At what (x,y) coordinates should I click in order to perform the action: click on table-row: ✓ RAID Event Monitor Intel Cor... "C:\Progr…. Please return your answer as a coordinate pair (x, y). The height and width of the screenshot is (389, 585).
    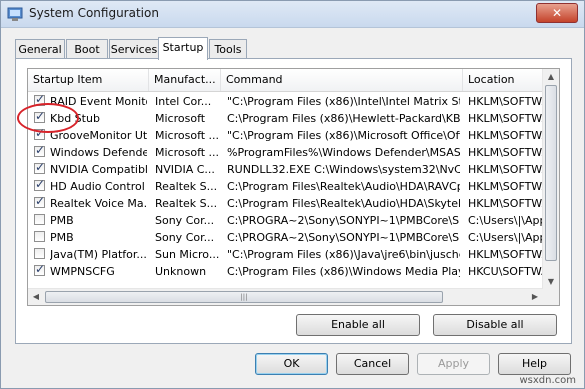
    Looking at the image, I should click on (285, 101).